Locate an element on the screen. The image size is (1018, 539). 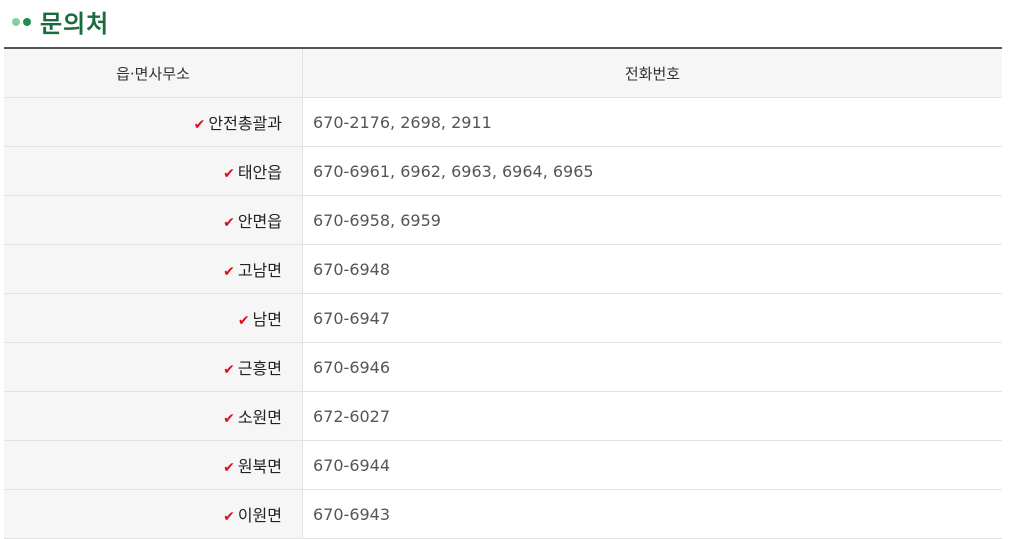
phone-number: 670-6946 is located at coordinates (652, 367).